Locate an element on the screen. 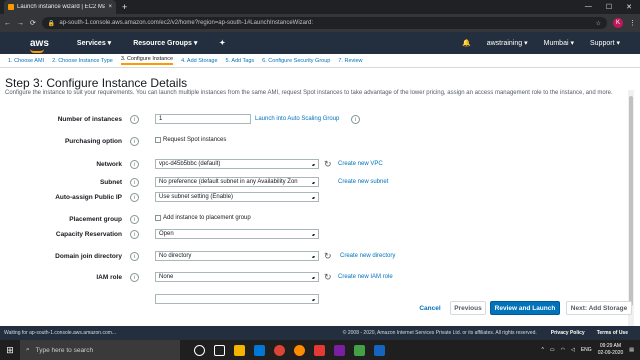 The height and width of the screenshot is (360, 640). battery-icon: ▭ is located at coordinates (552, 350).